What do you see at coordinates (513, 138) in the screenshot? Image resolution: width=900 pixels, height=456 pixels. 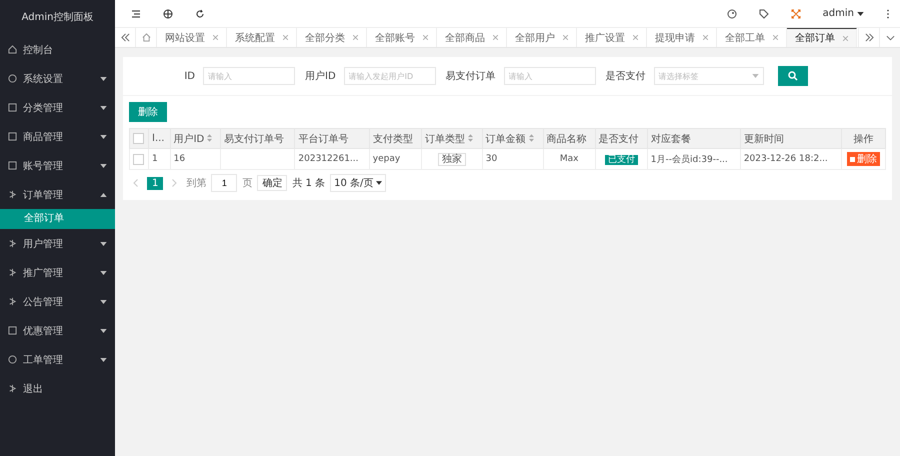 I see `column-header: 订单金额` at bounding box center [513, 138].